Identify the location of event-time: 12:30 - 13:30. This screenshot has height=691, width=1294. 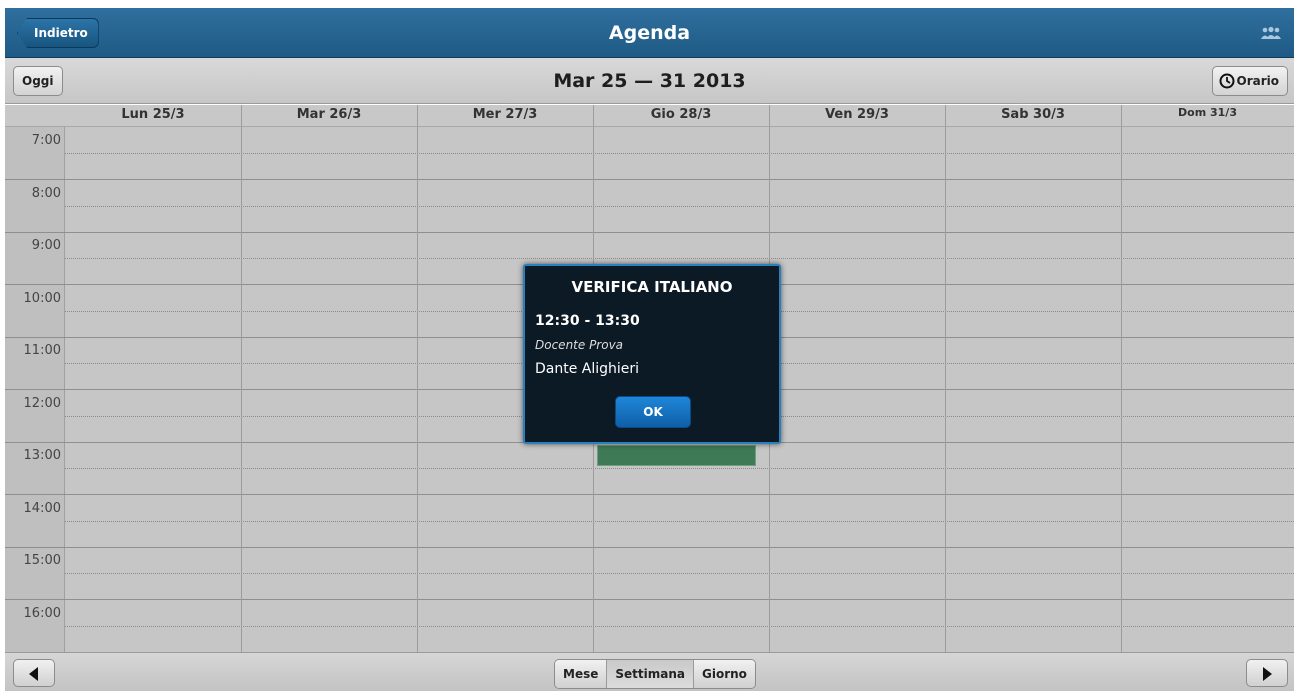
(587, 321).